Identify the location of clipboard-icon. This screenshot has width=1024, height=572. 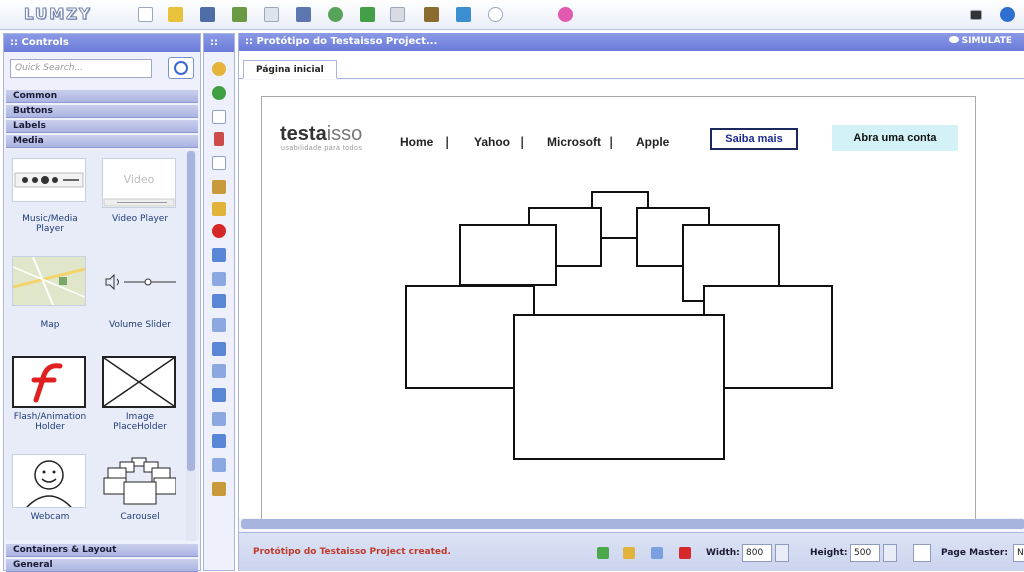
(431, 14).